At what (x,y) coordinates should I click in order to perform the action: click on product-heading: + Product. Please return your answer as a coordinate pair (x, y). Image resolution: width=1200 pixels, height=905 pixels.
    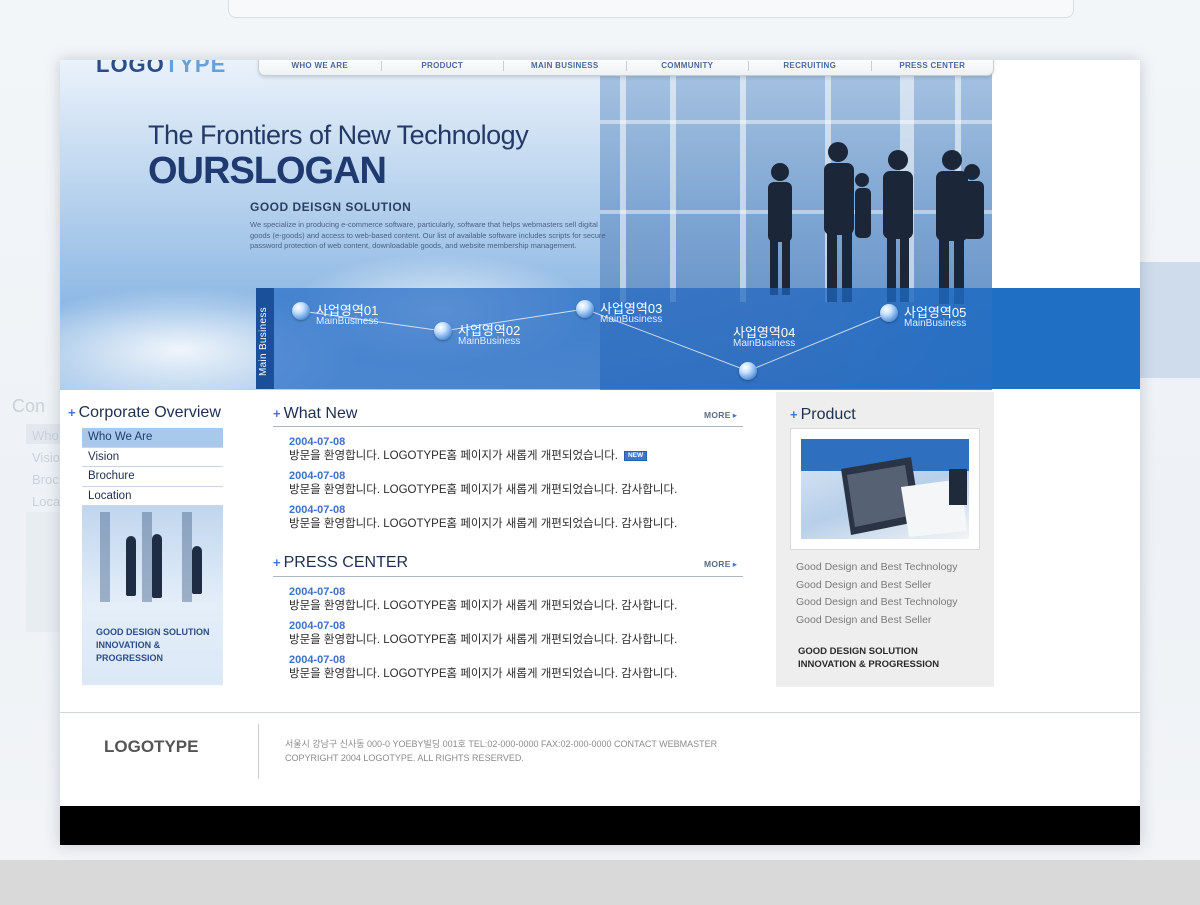
    Looking at the image, I should click on (823, 414).